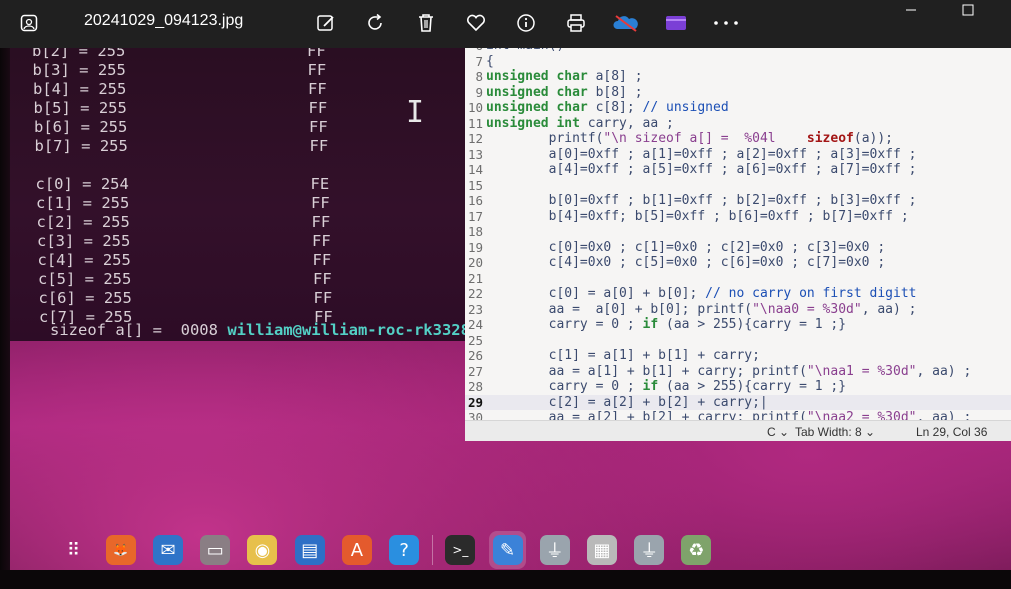  Describe the element at coordinates (432, 550) in the screenshot. I see `dock-separator` at that location.